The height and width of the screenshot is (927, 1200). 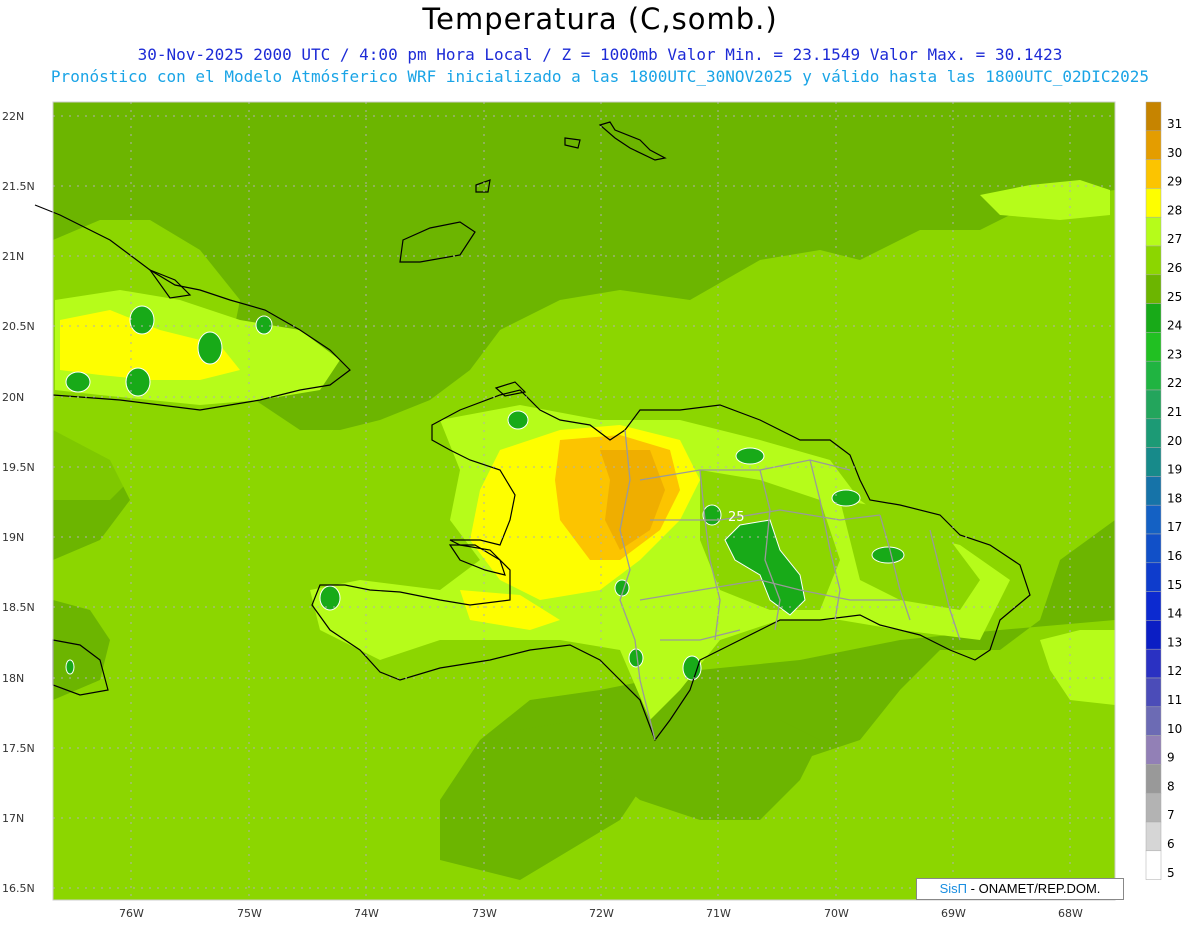 I want to click on colorbar-label: 31, so click(x=1174, y=124).